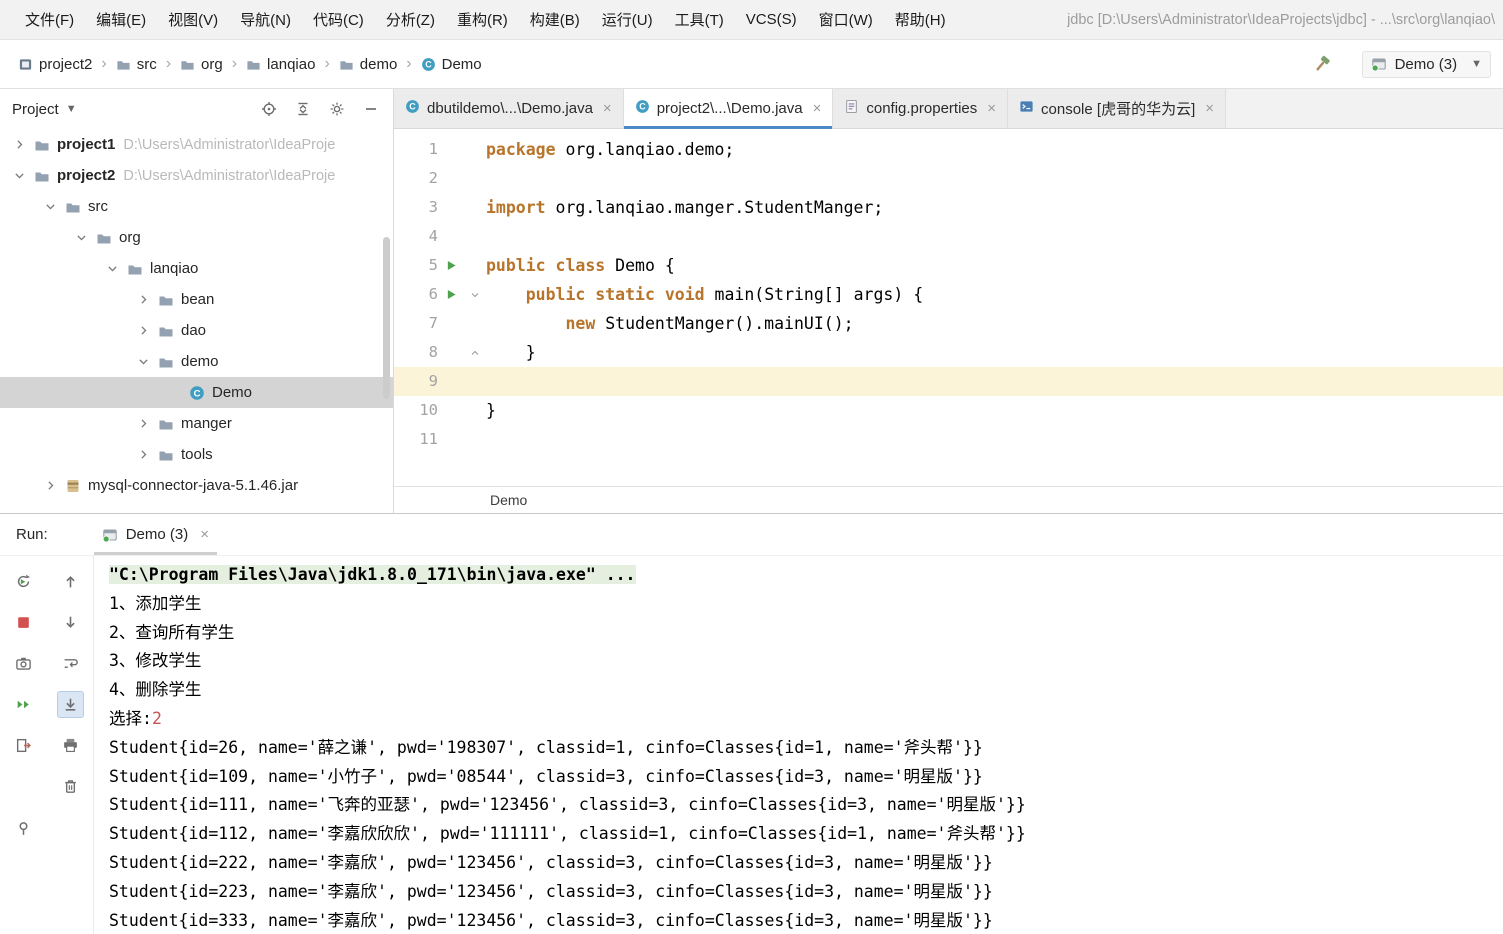 The width and height of the screenshot is (1503, 934). Describe the element at coordinates (196, 175) in the screenshot. I see `tree-item-project2: project2 D:\Users\Administrator\IdeaProje` at that location.